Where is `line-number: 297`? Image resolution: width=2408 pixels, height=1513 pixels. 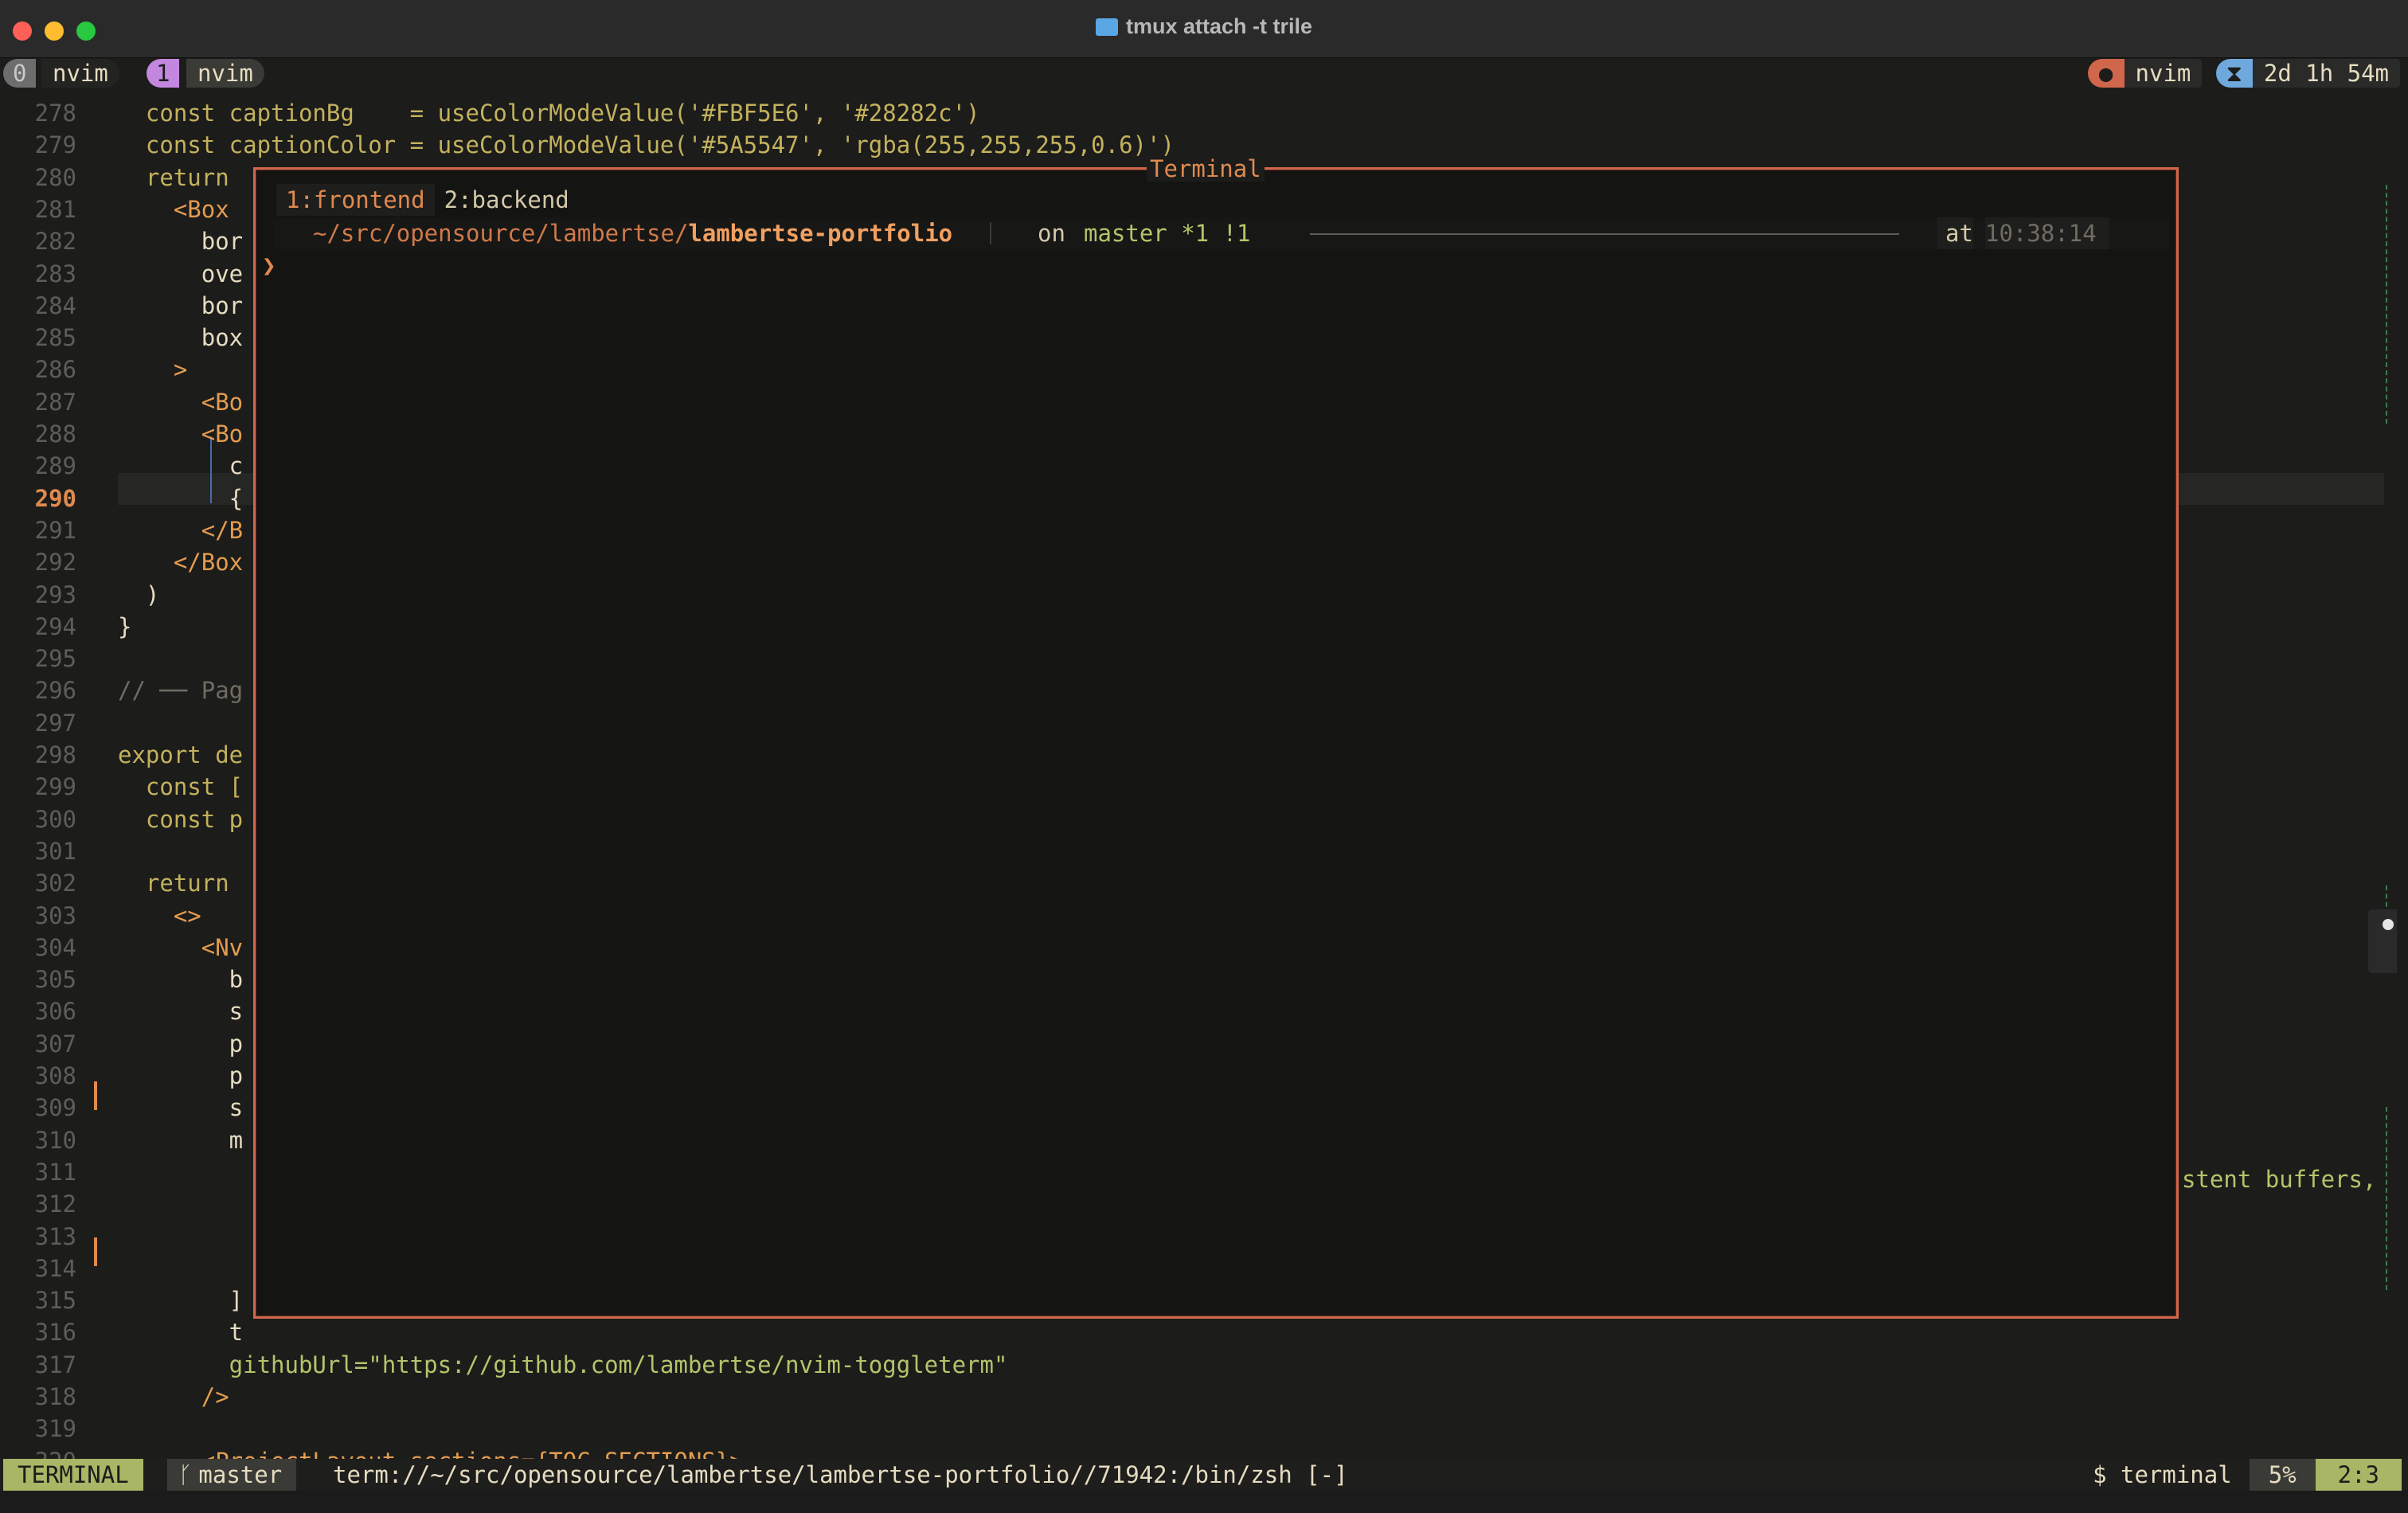
line-number: 297 is located at coordinates (55, 723).